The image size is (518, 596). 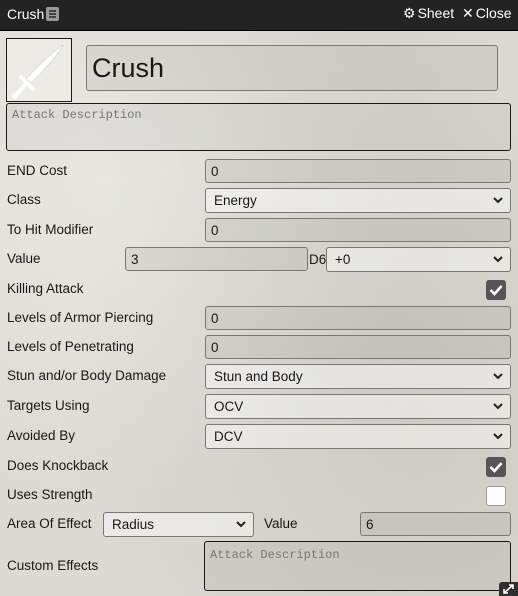 I want to click on damage-type-select: Stun and Body, so click(x=358, y=376).